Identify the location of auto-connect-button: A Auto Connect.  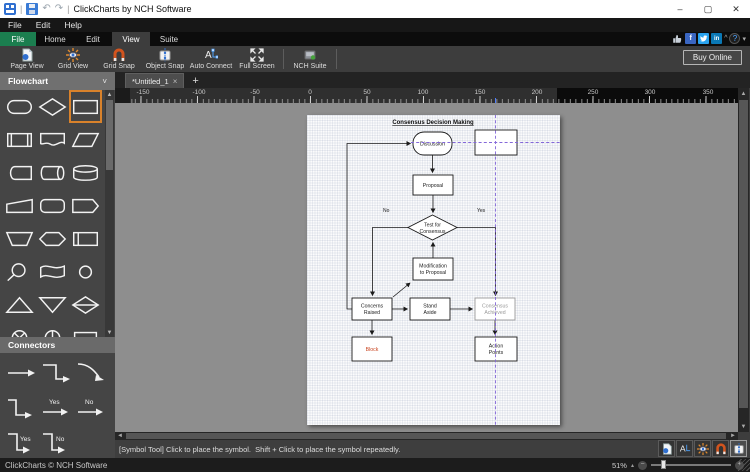
(211, 59).